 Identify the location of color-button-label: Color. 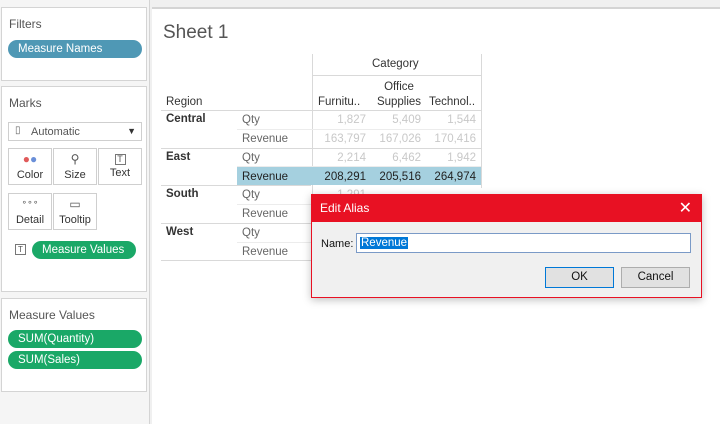
(30, 175).